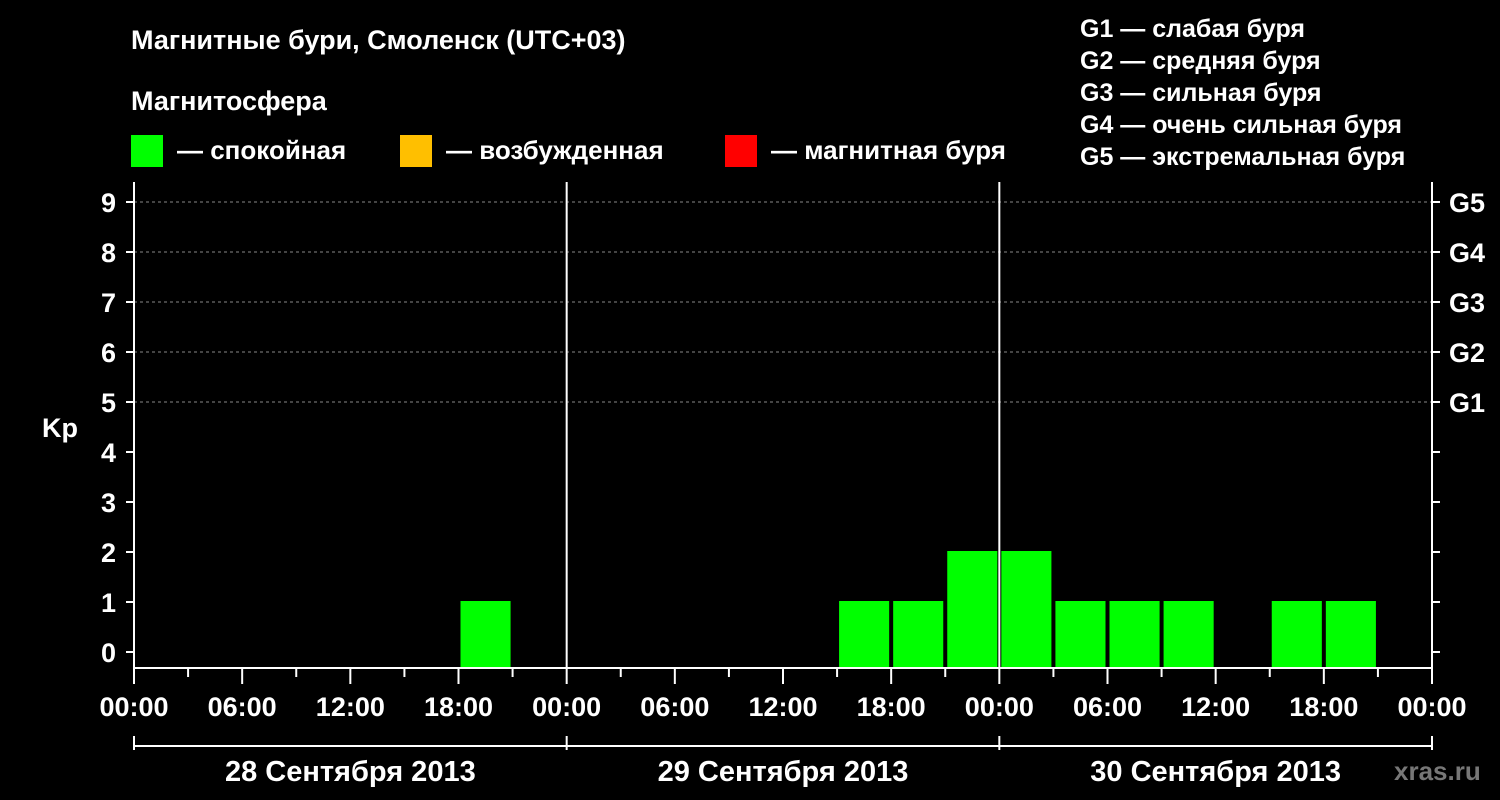 The height and width of the screenshot is (800, 1500). What do you see at coordinates (108, 653) in the screenshot?
I see `y-tick-label: 0` at bounding box center [108, 653].